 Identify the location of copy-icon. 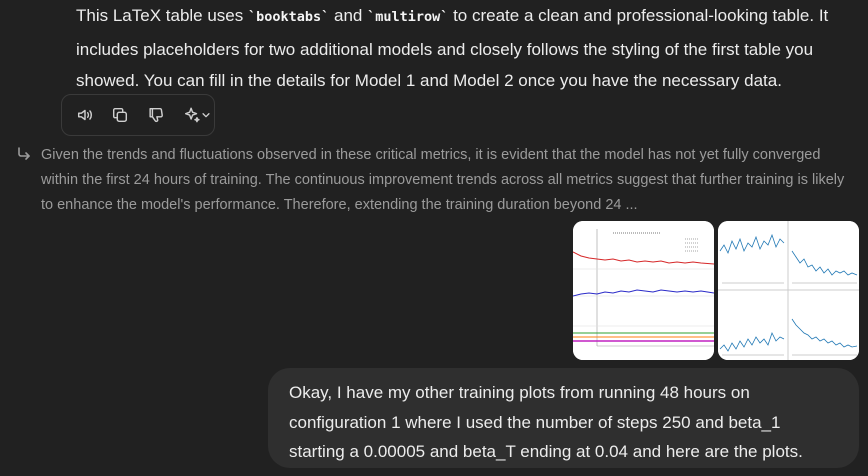
(120, 115).